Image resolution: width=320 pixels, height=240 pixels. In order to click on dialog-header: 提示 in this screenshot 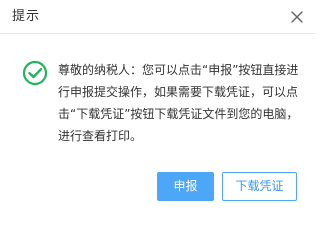, I will do `click(157, 17)`.